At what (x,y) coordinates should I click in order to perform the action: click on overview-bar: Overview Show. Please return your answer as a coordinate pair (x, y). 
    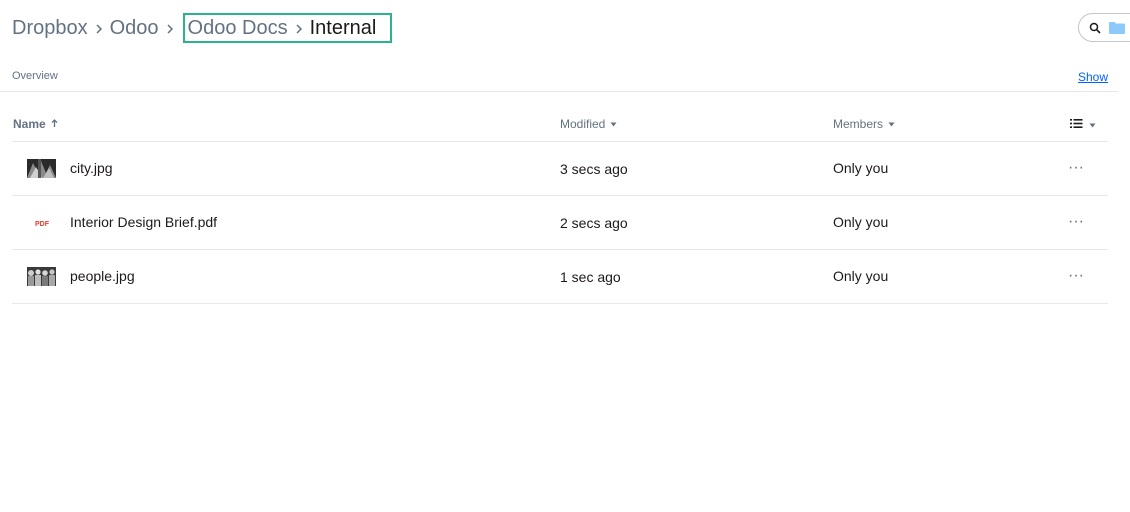
    Looking at the image, I should click on (560, 81).